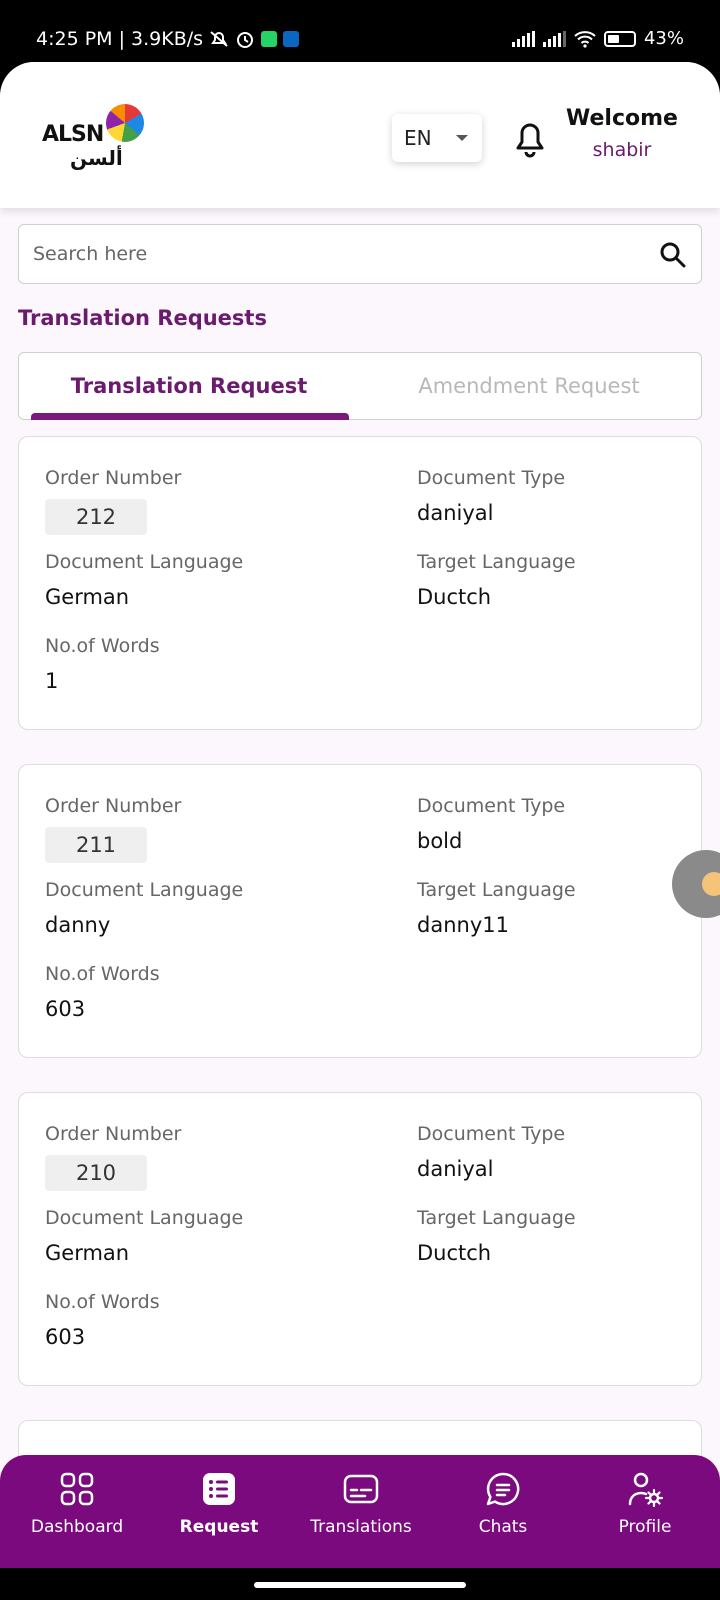  I want to click on alarm-icon, so click(245, 40).